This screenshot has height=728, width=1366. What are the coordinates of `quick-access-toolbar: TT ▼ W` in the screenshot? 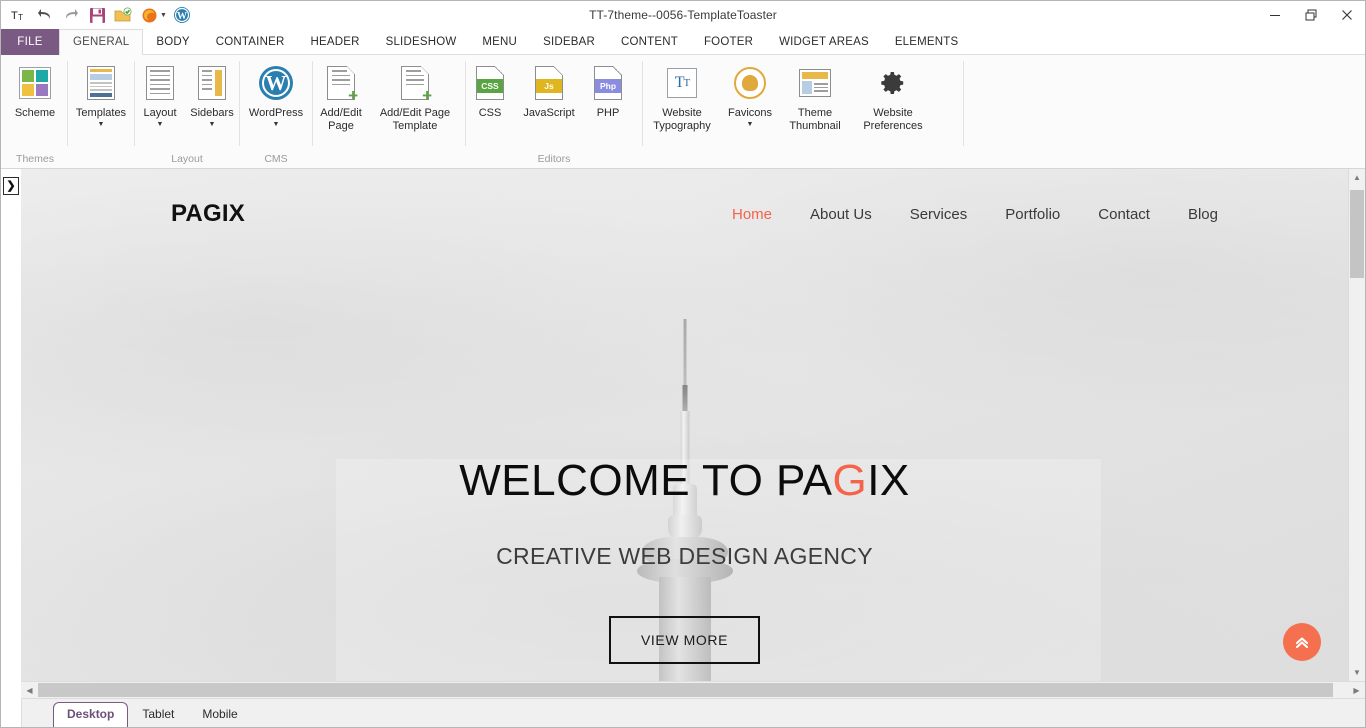 It's located at (97, 15).